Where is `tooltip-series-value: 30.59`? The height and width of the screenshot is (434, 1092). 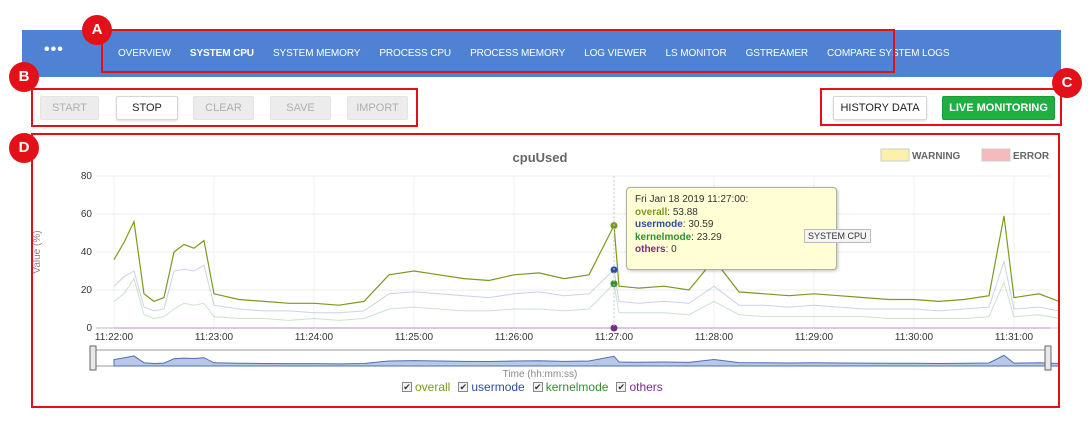 tooltip-series-value: 30.59 is located at coordinates (701, 224).